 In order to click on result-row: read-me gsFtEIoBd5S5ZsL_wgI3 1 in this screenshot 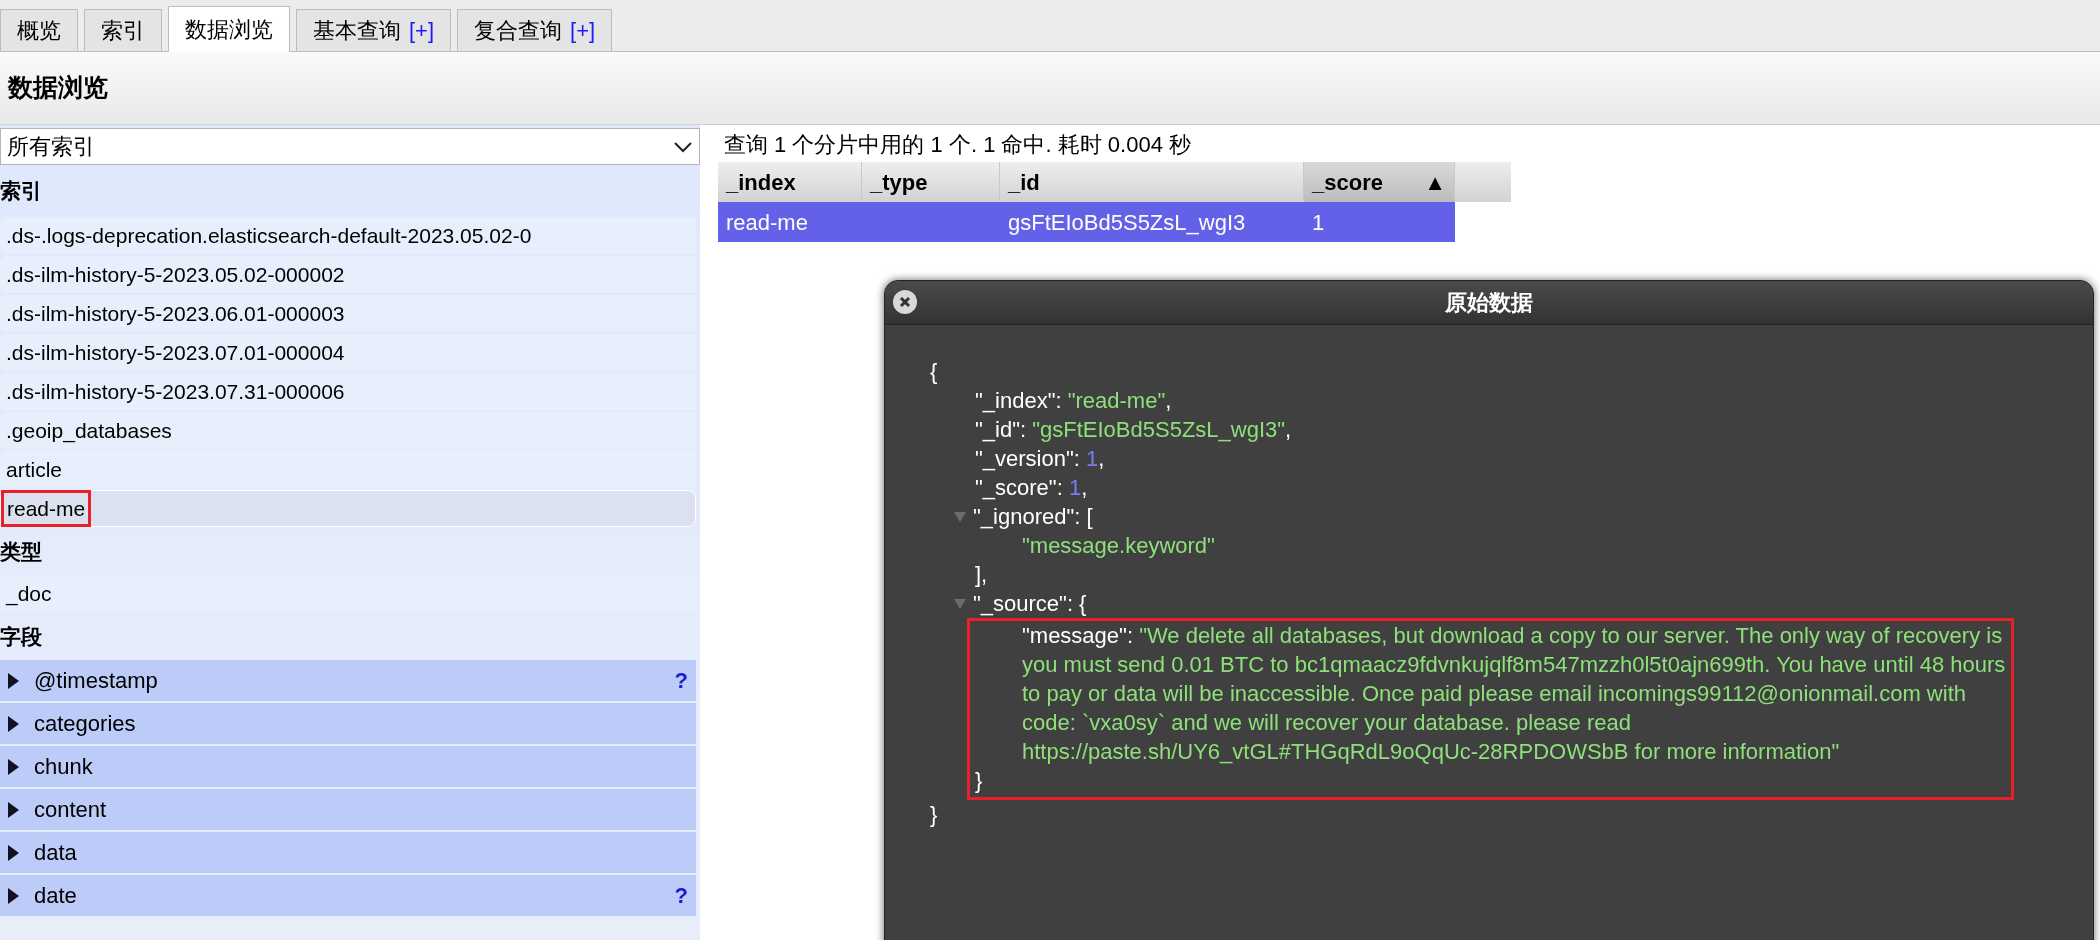, I will do `click(1086, 222)`.